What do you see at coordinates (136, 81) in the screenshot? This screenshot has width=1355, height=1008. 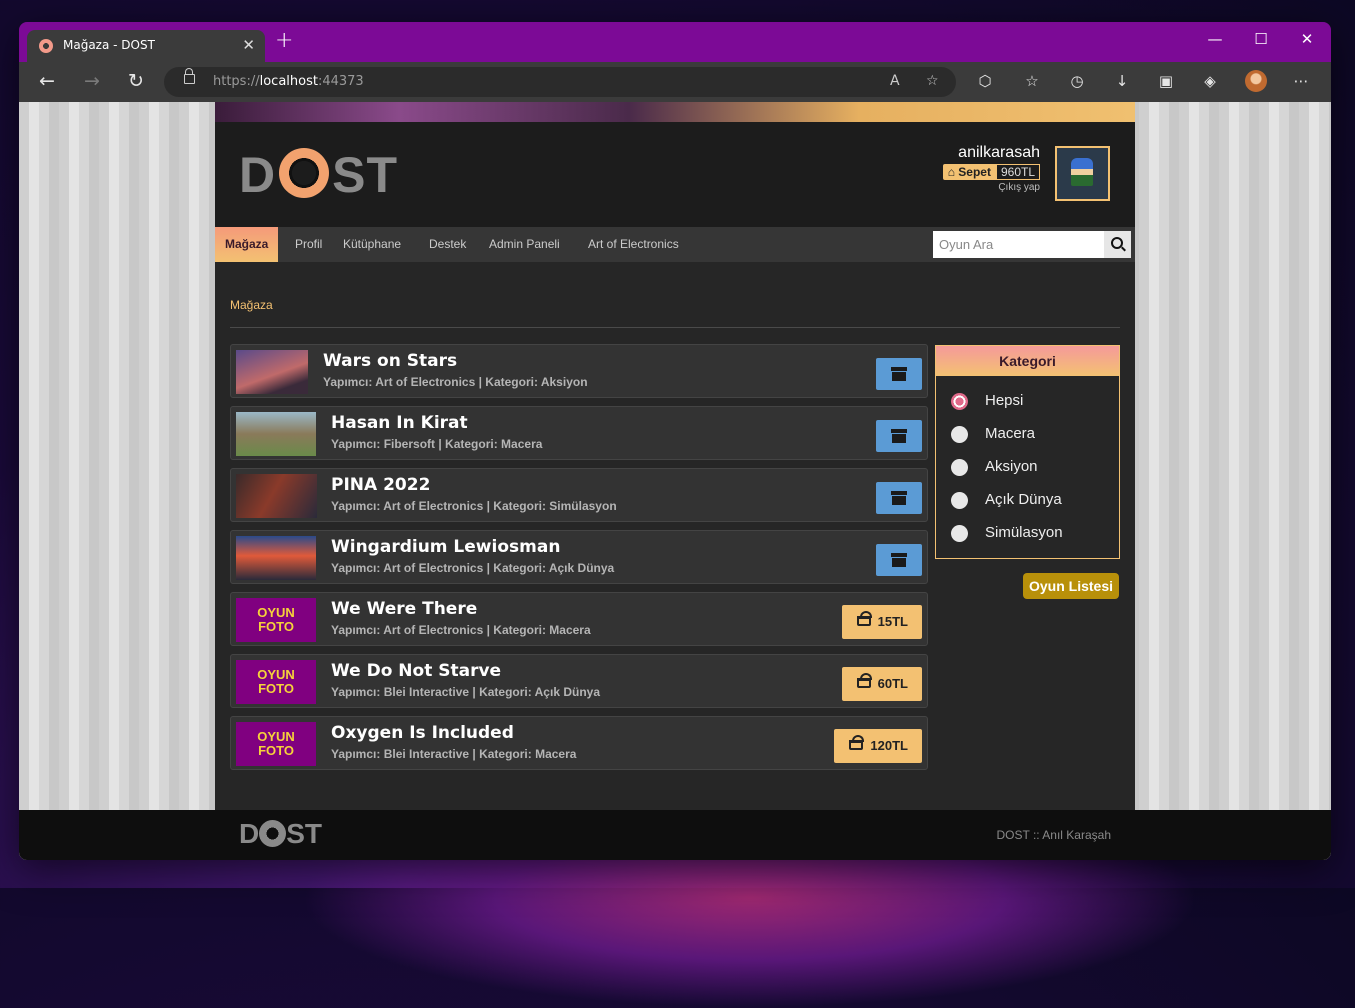 I see `refresh-icon: ↻` at bounding box center [136, 81].